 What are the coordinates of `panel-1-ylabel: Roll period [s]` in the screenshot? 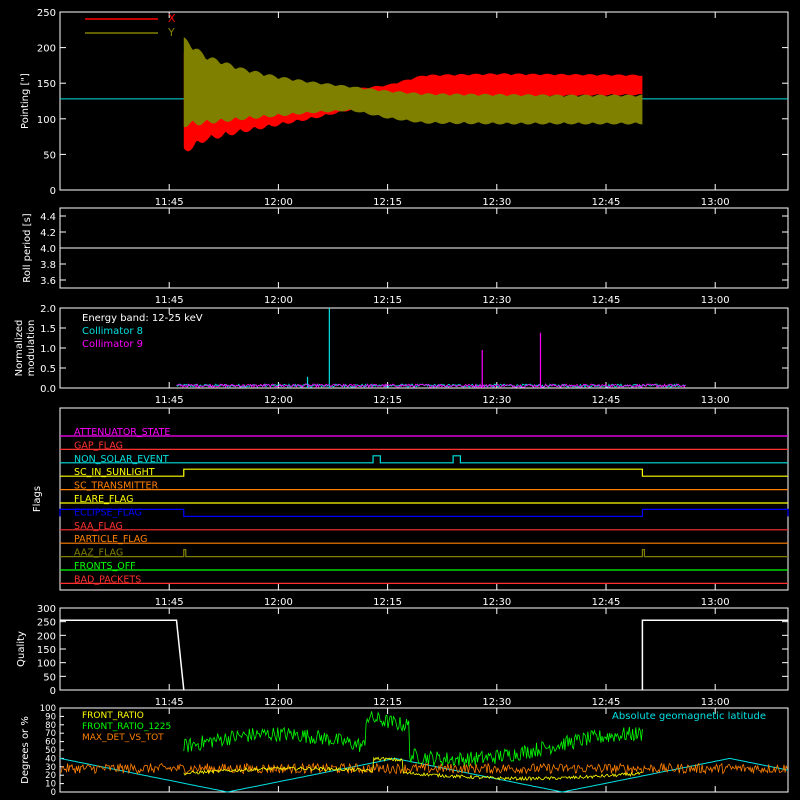 It's located at (27, 247).